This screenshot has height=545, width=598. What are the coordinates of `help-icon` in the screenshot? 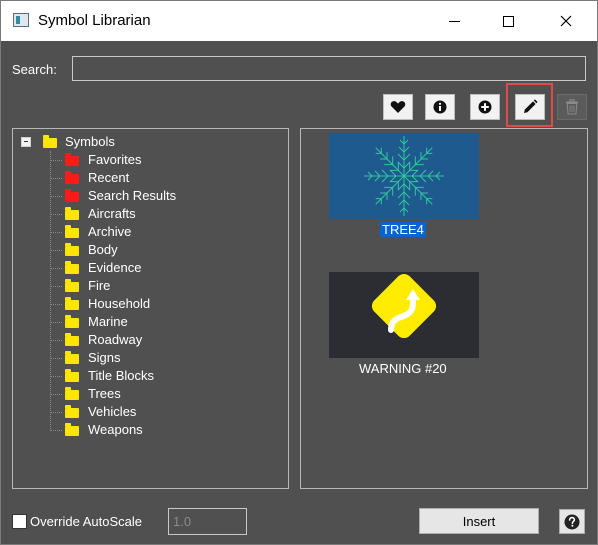 It's located at (572, 521).